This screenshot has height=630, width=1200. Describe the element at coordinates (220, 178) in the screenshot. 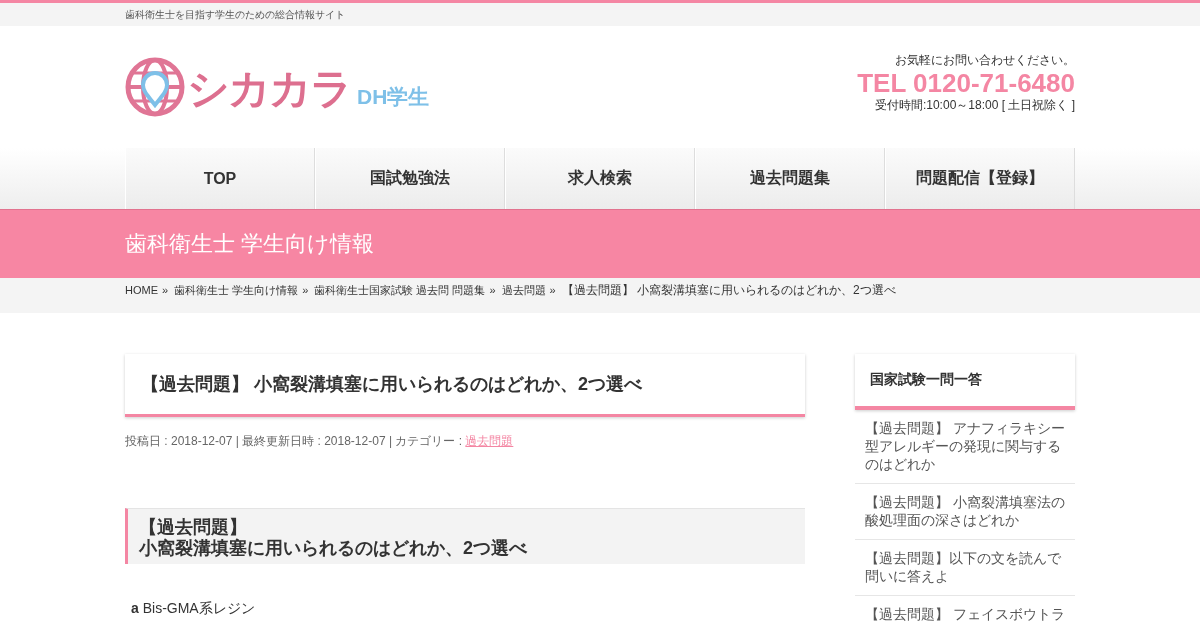

I see `nav-item: TOP` at that location.